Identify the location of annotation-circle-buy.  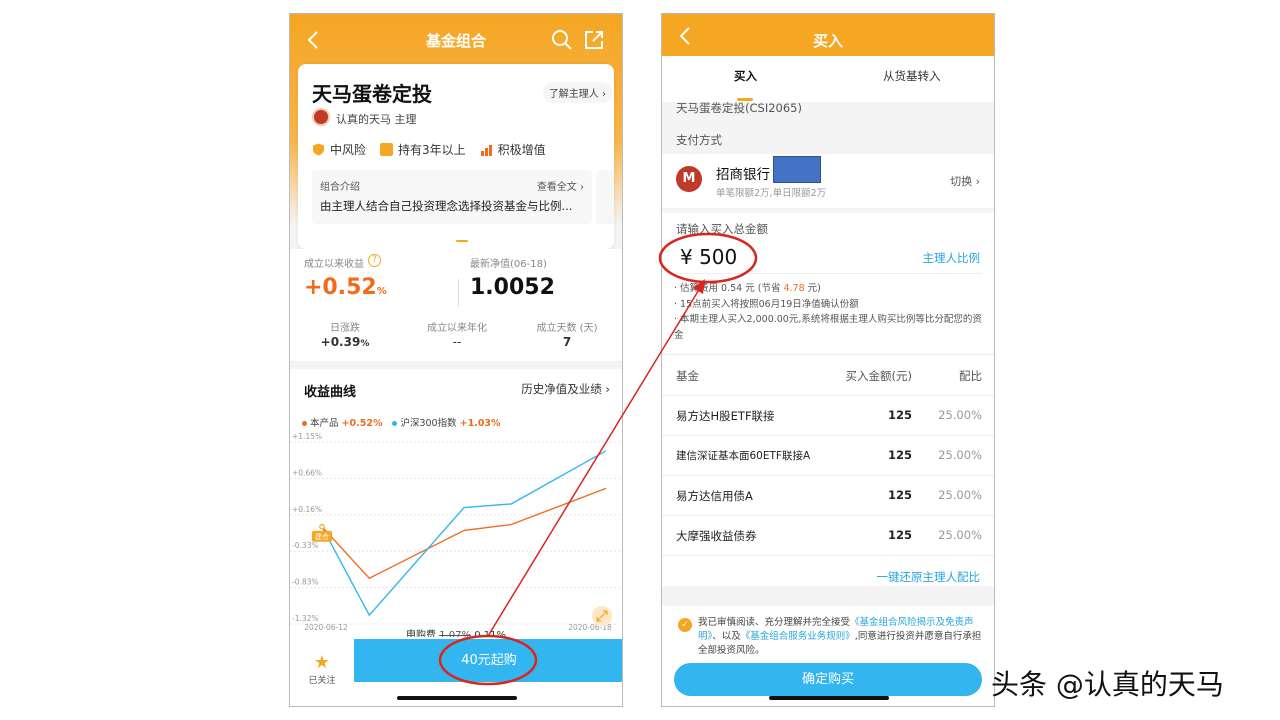
(488, 660).